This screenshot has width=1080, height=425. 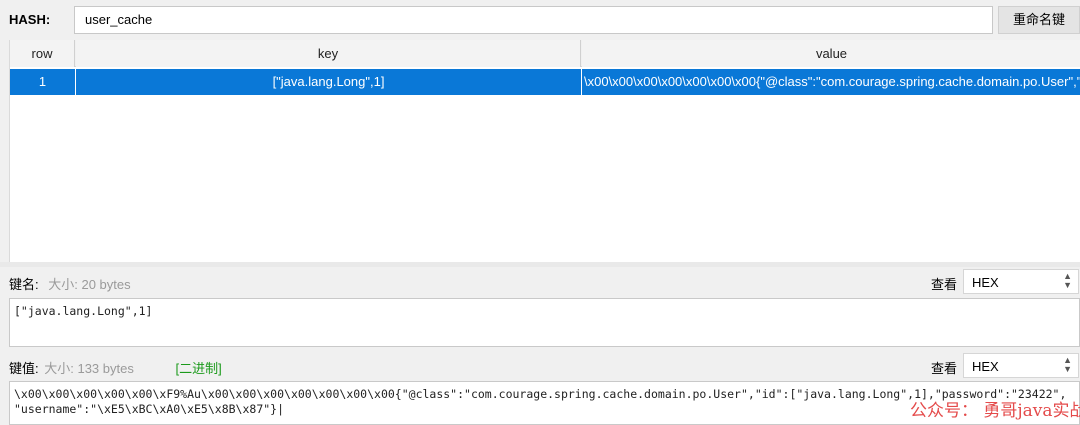 What do you see at coordinates (30, 19) in the screenshot?
I see `hash-label: HASH:` at bounding box center [30, 19].